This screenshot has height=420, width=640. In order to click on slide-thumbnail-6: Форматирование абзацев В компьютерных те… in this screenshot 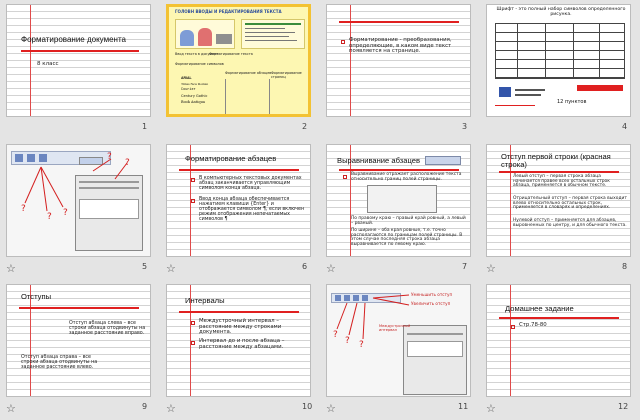, I will do `click(240, 210)`.